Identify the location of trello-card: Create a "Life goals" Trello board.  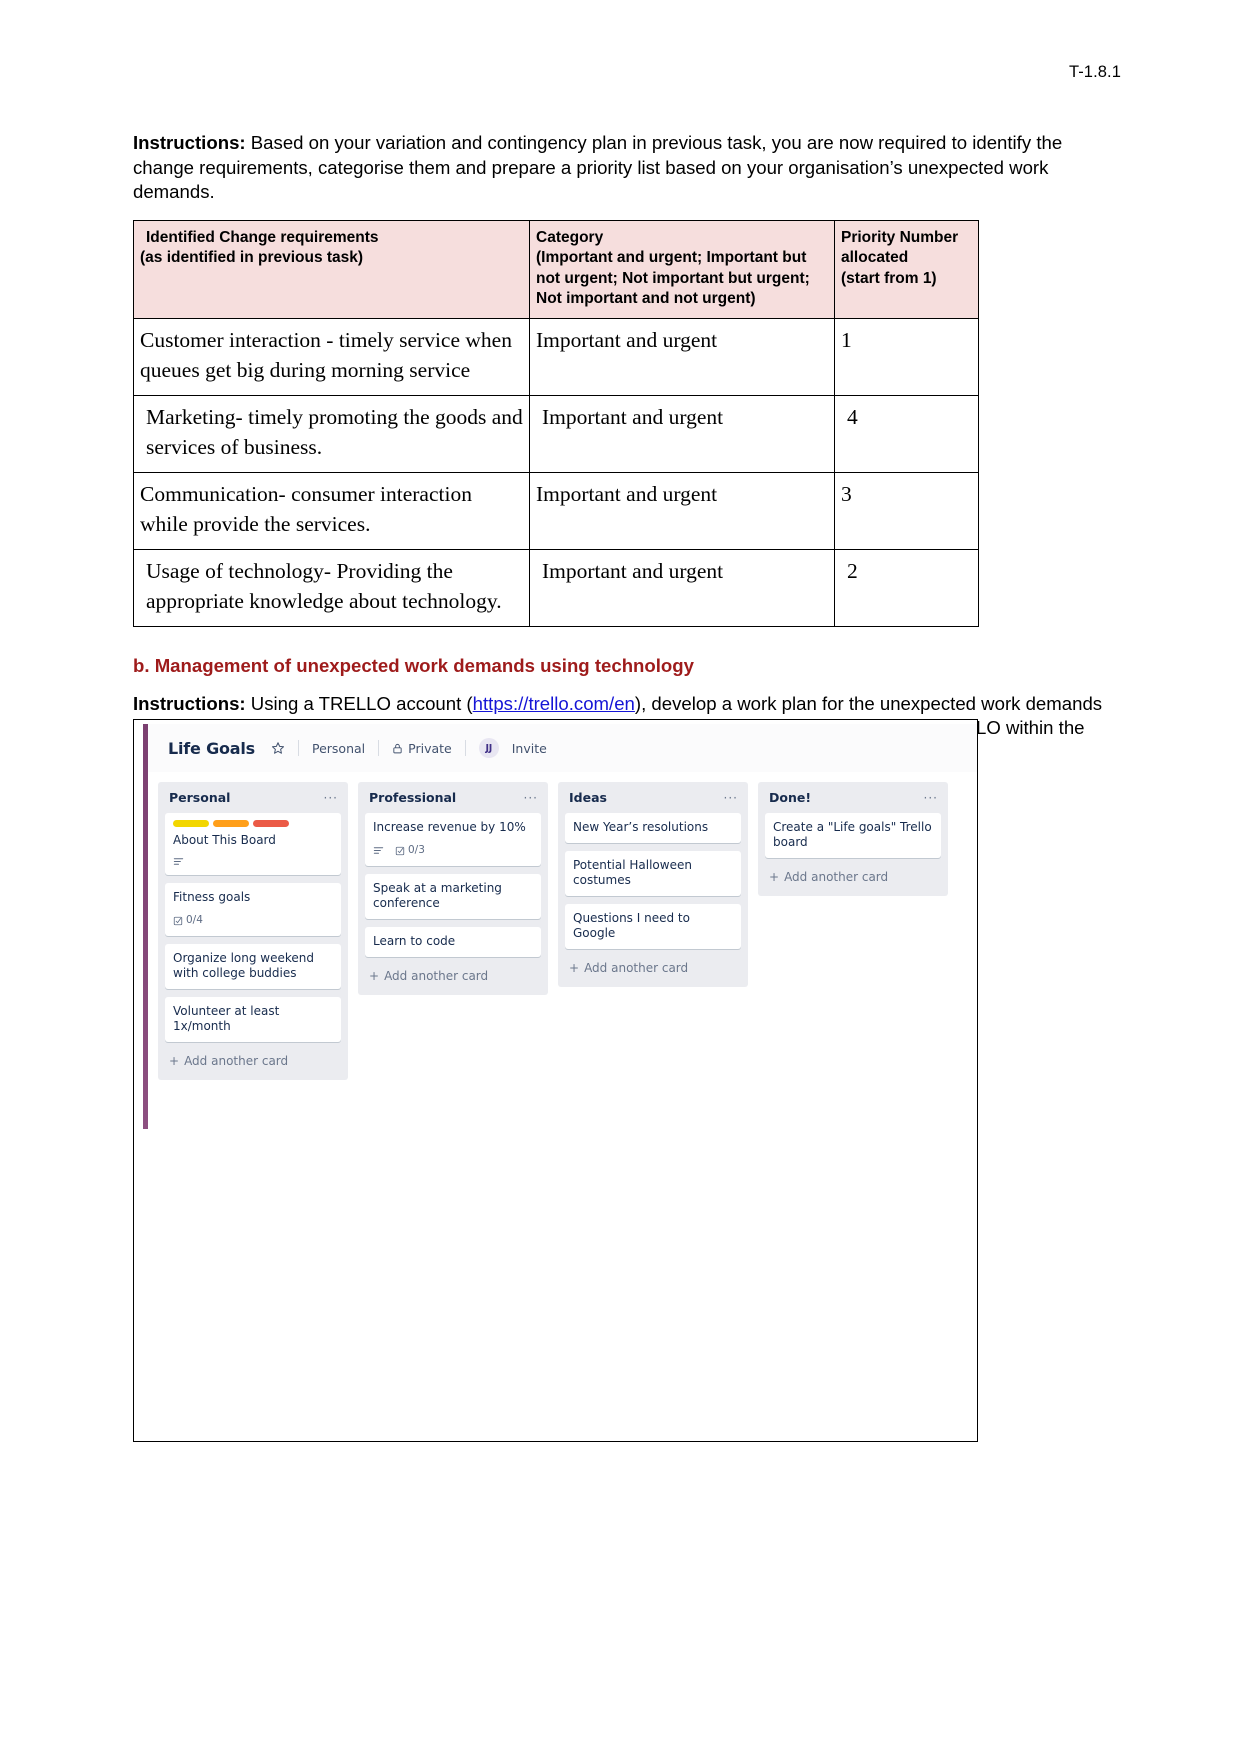
(853, 835).